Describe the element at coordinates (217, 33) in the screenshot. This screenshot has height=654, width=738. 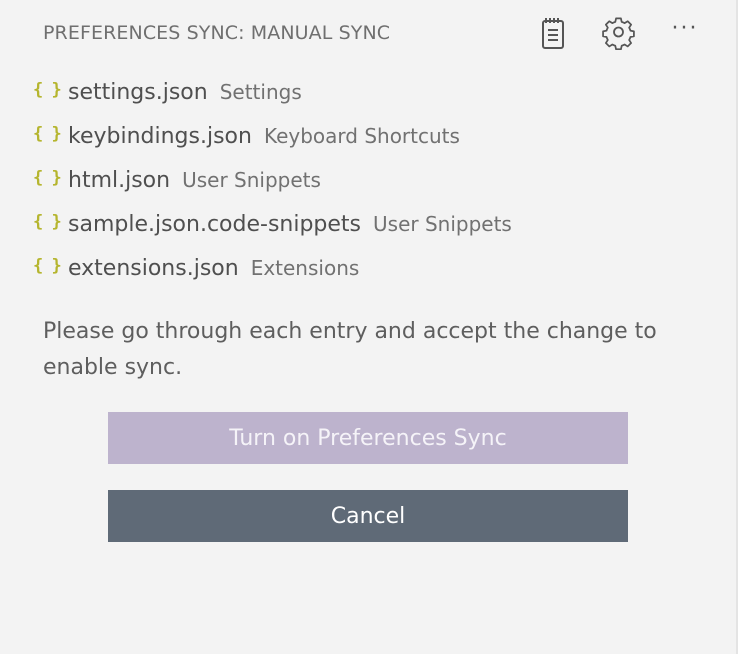
I see `panel-title: PREFERENCES SYNC: MANUAL SYNC` at that location.